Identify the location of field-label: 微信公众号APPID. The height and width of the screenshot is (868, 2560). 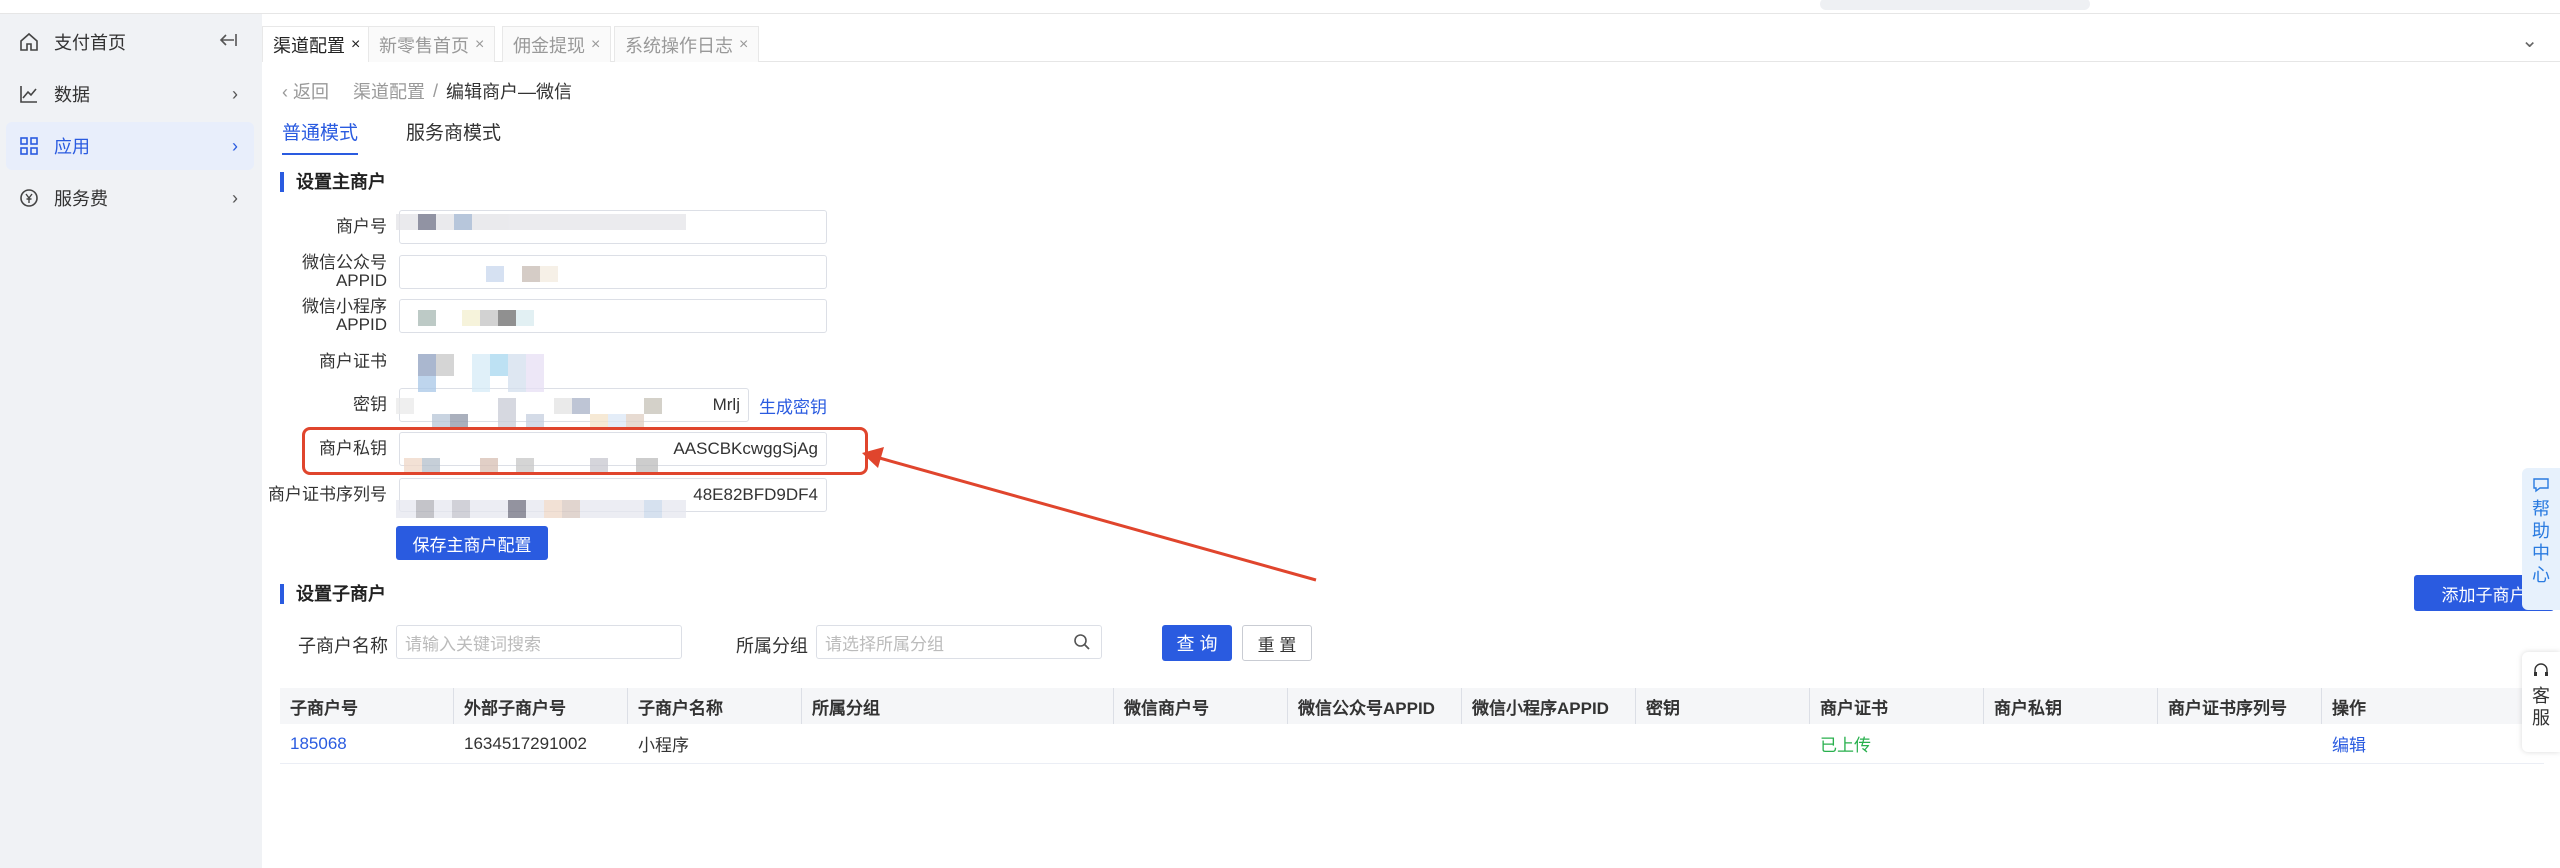
(344, 271).